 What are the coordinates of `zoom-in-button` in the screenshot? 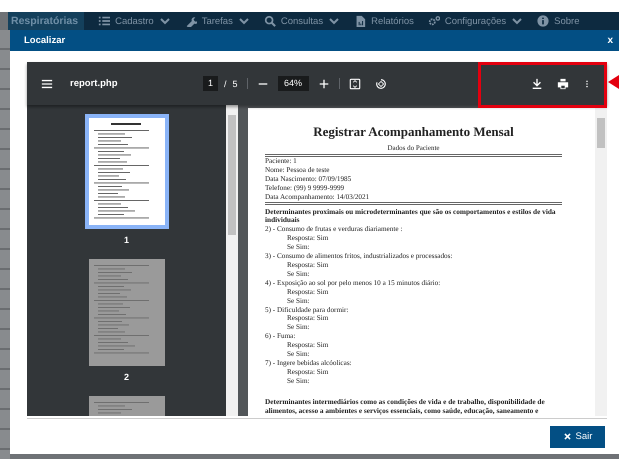 It's located at (324, 84).